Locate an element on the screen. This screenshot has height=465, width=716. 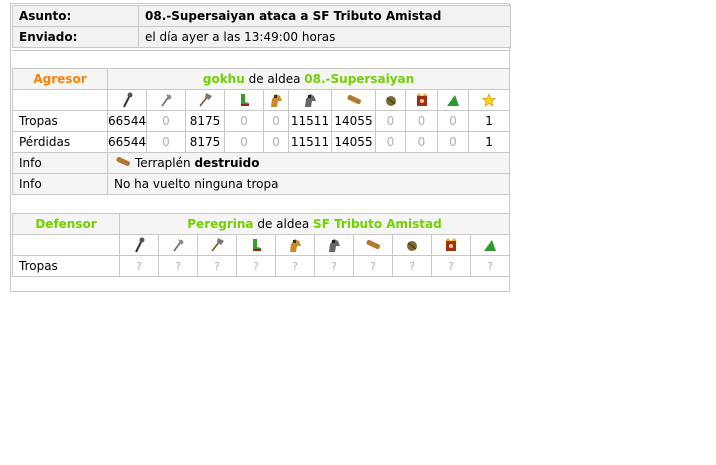
attacker-village-link: 08.-Supersaiyan is located at coordinates (359, 79).